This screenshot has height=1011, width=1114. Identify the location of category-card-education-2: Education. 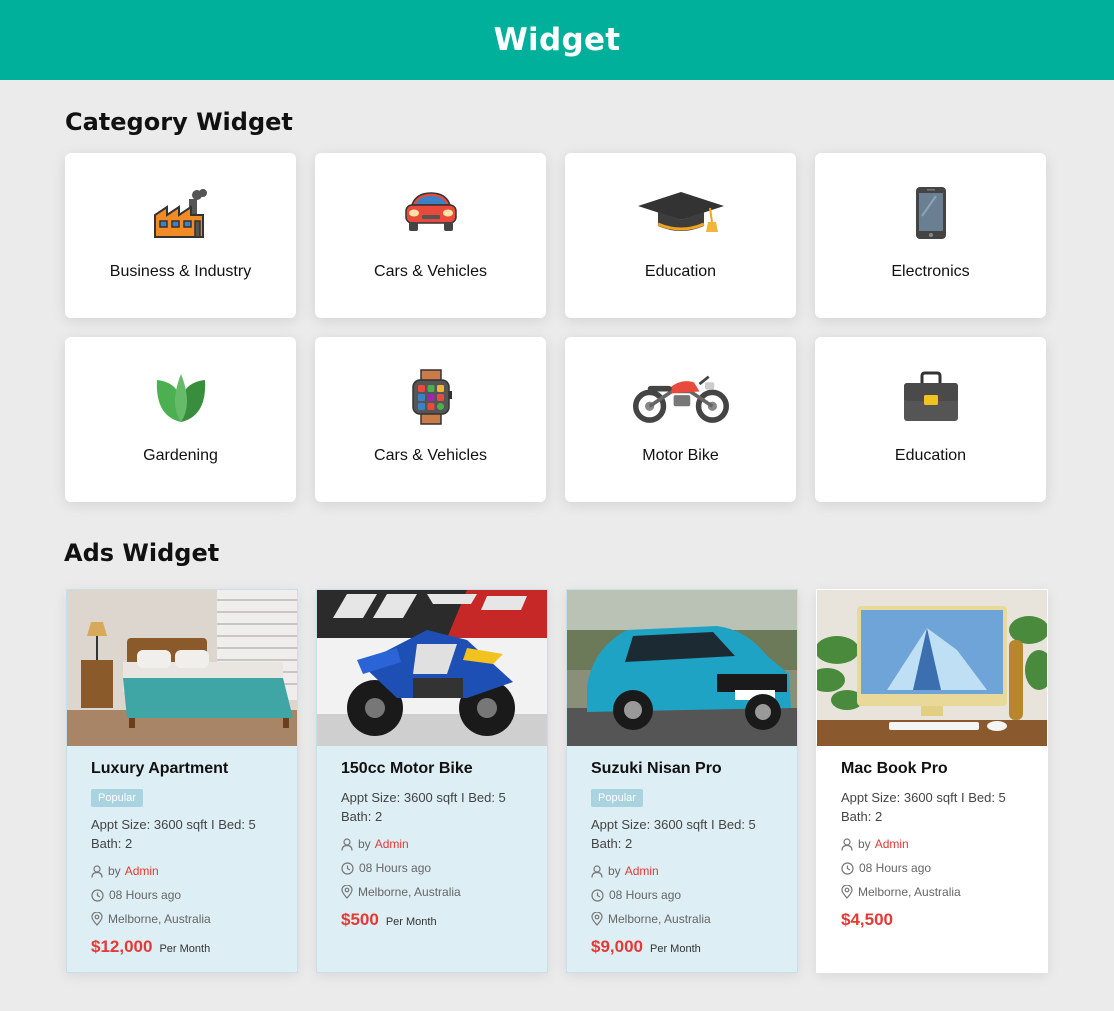
(930, 419).